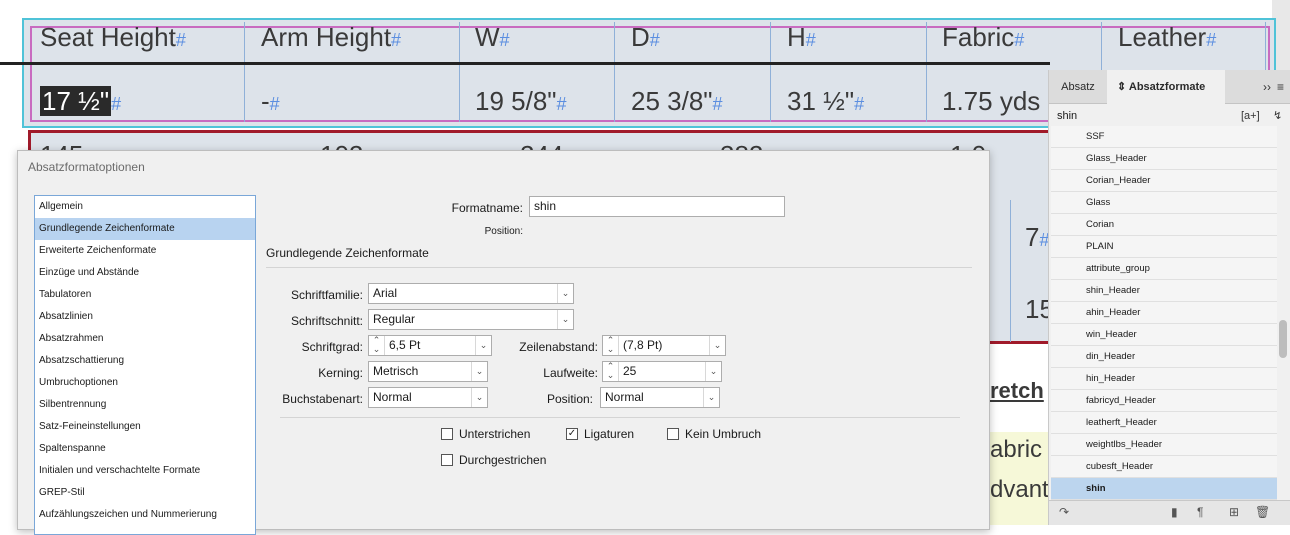 Image resolution: width=1290 pixels, height=535 pixels. Describe the element at coordinates (1164, 423) in the screenshot. I see `style-item: leatherft_Header` at that location.